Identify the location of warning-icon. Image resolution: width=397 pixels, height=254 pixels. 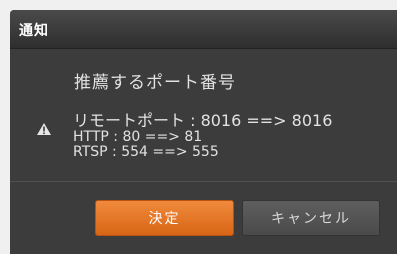
(44, 127).